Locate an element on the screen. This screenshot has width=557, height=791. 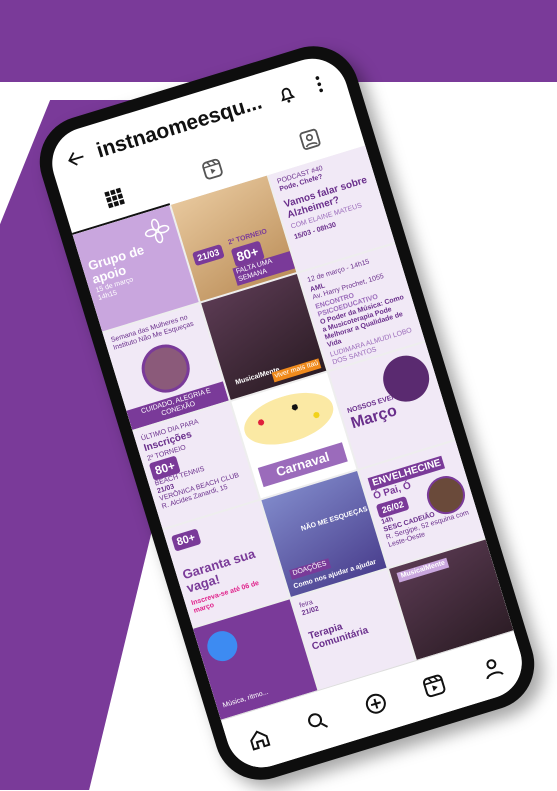
more-options-icon is located at coordinates (319, 84).